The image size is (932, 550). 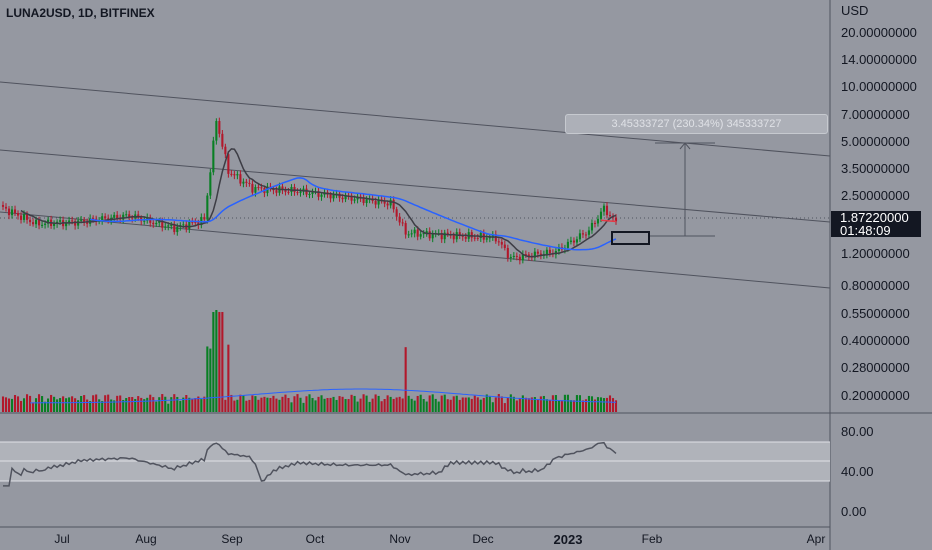 I want to click on channel-lower-line, so click(x=415, y=250).